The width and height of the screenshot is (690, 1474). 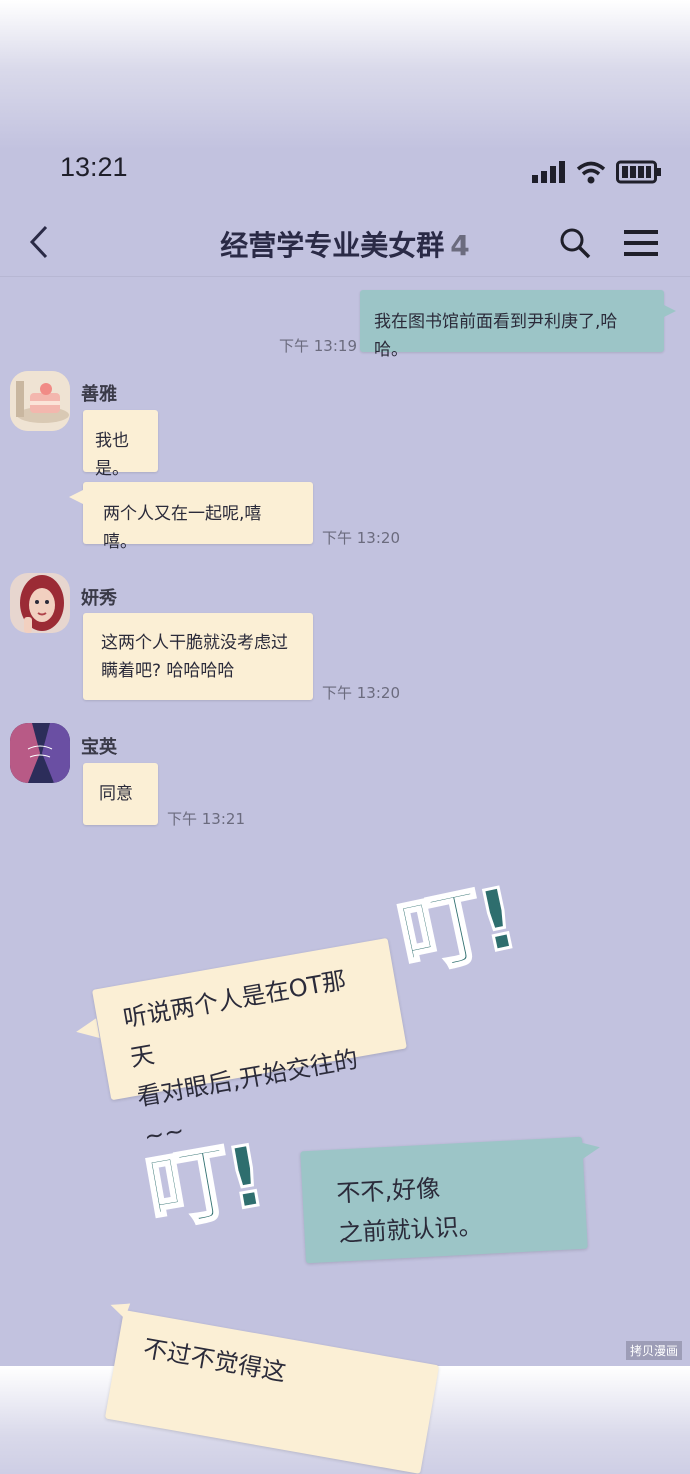 I want to click on cake-icon, so click(x=40, y=401).